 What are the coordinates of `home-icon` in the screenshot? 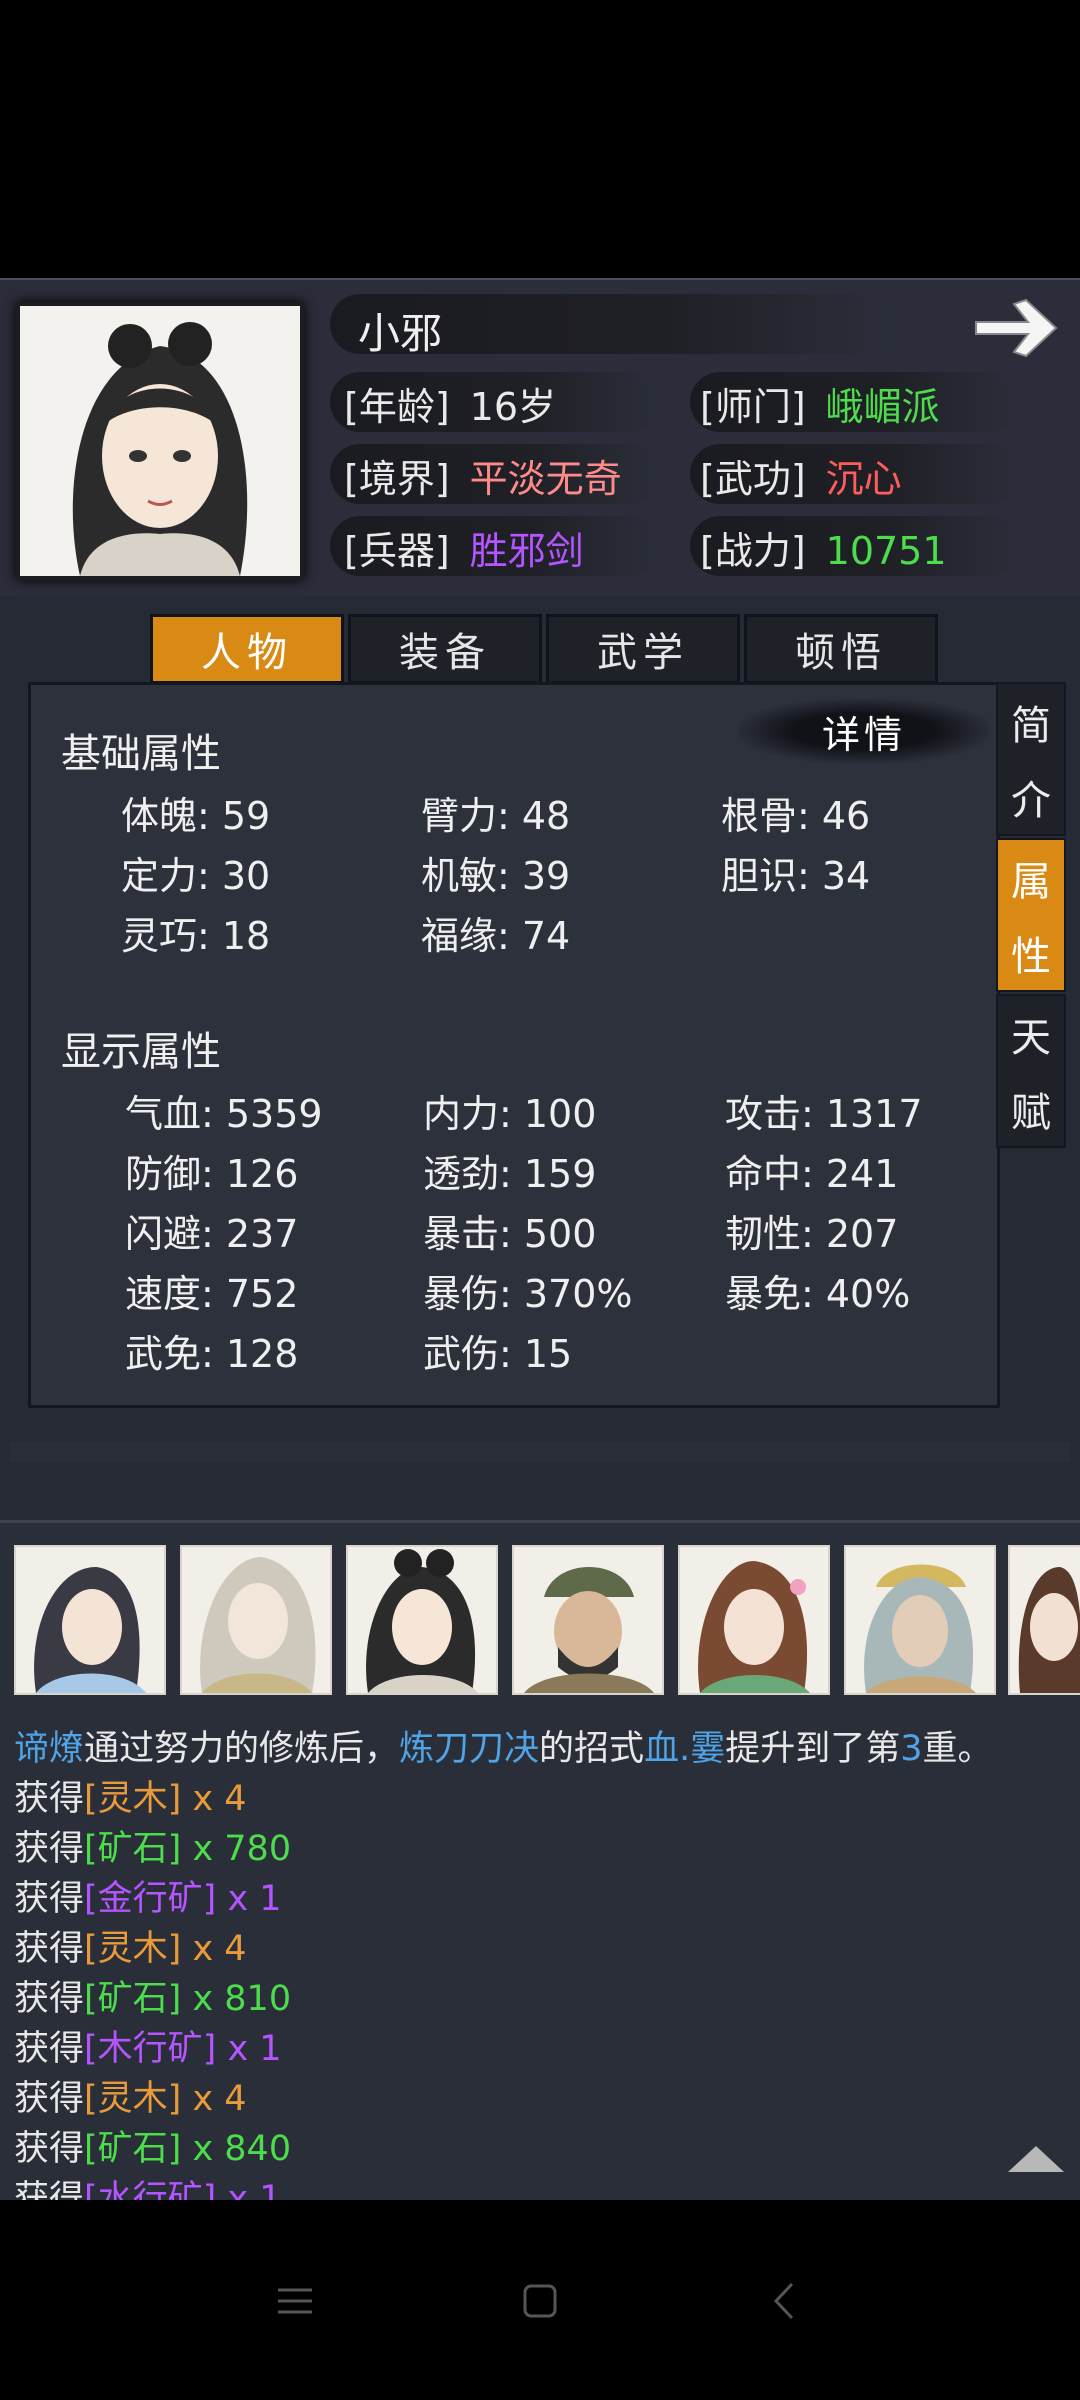 It's located at (540, 2301).